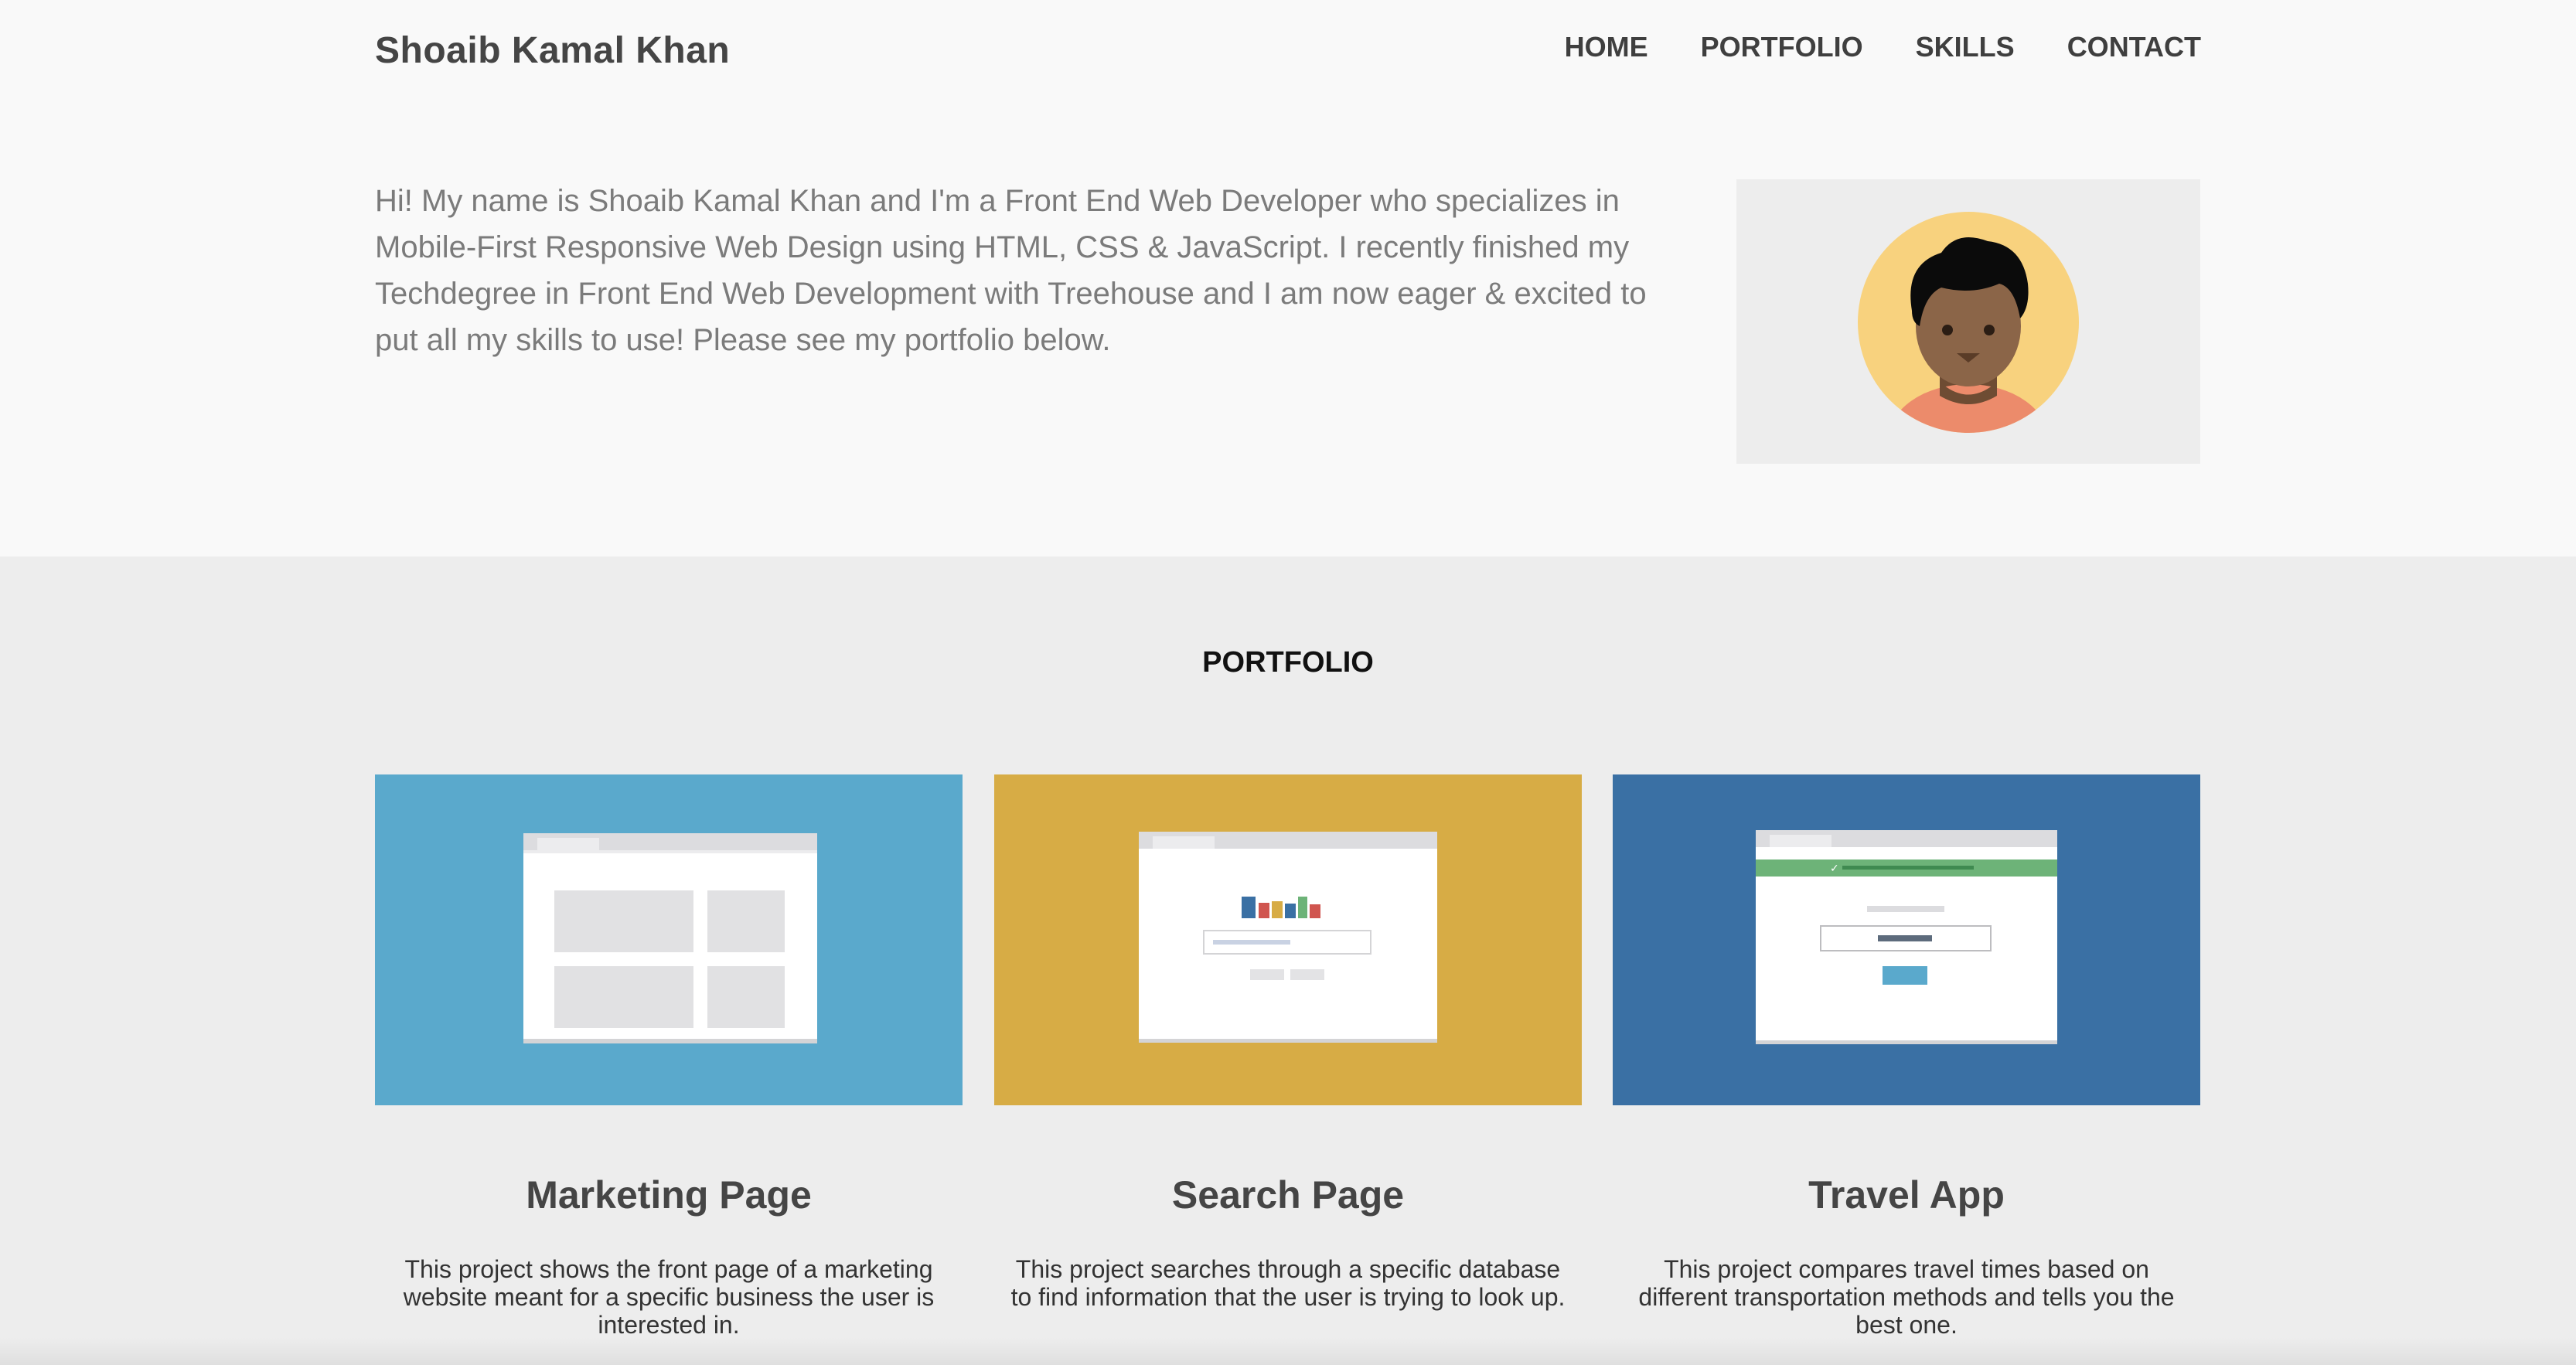  I want to click on main-nav: HOME PORTFOLIO SKILLS CONTACT, so click(1883, 47).